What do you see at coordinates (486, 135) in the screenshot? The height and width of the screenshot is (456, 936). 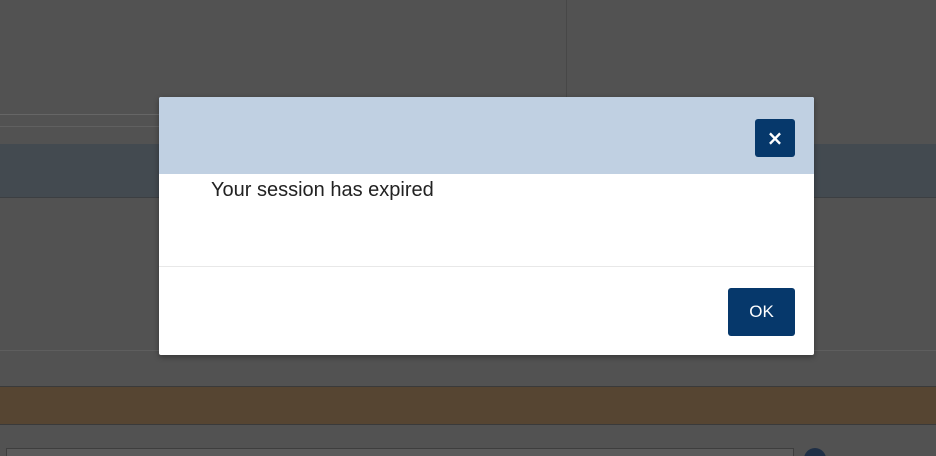 I see `dialog-header: ×` at bounding box center [486, 135].